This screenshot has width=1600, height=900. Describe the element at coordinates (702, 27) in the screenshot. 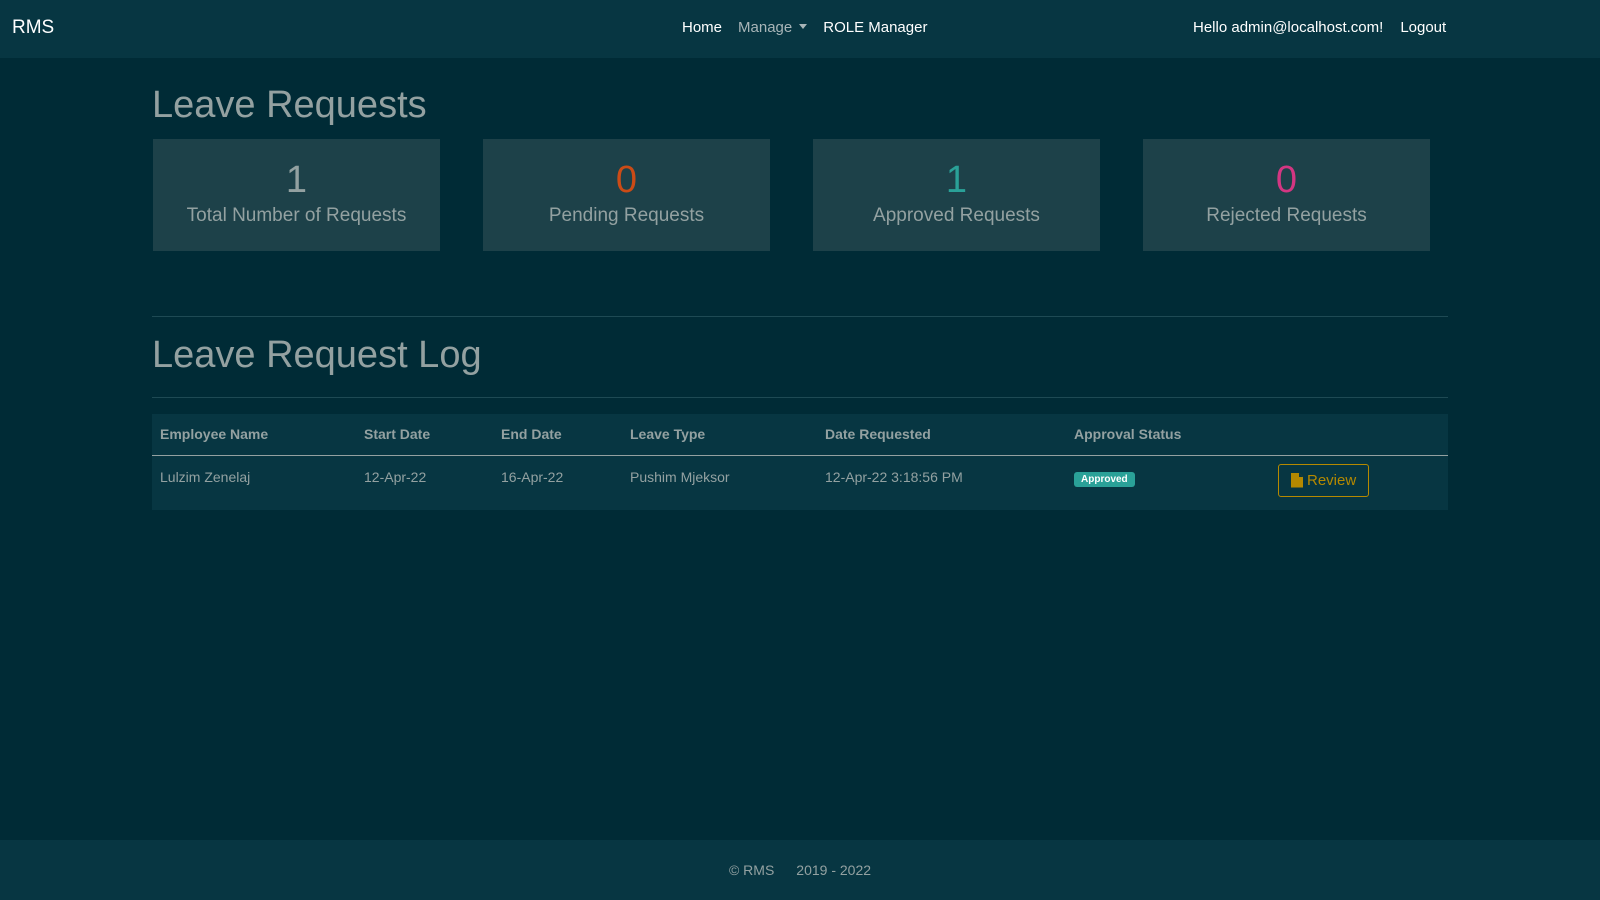

I see `nav-home-link: Home` at that location.